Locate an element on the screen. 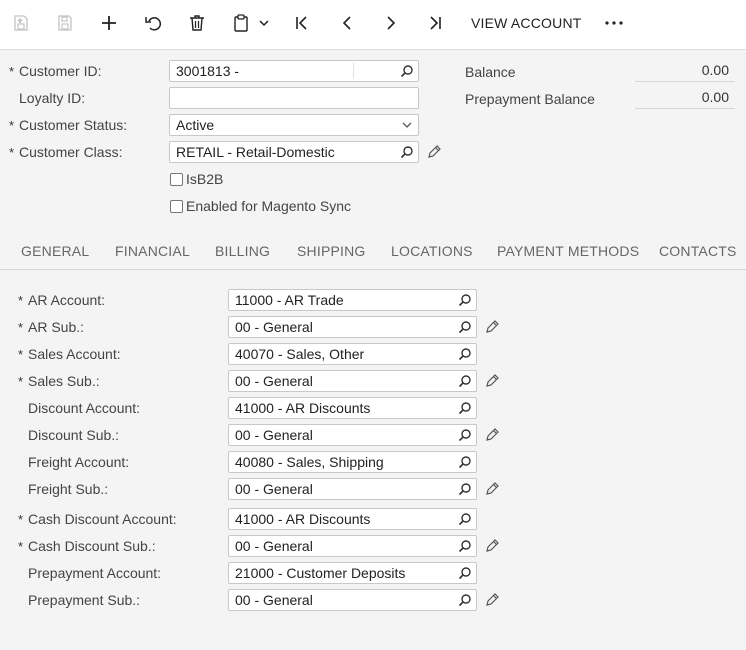 Image resolution: width=746 pixels, height=650 pixels. tab-locations: LOCATIONS is located at coordinates (432, 251).